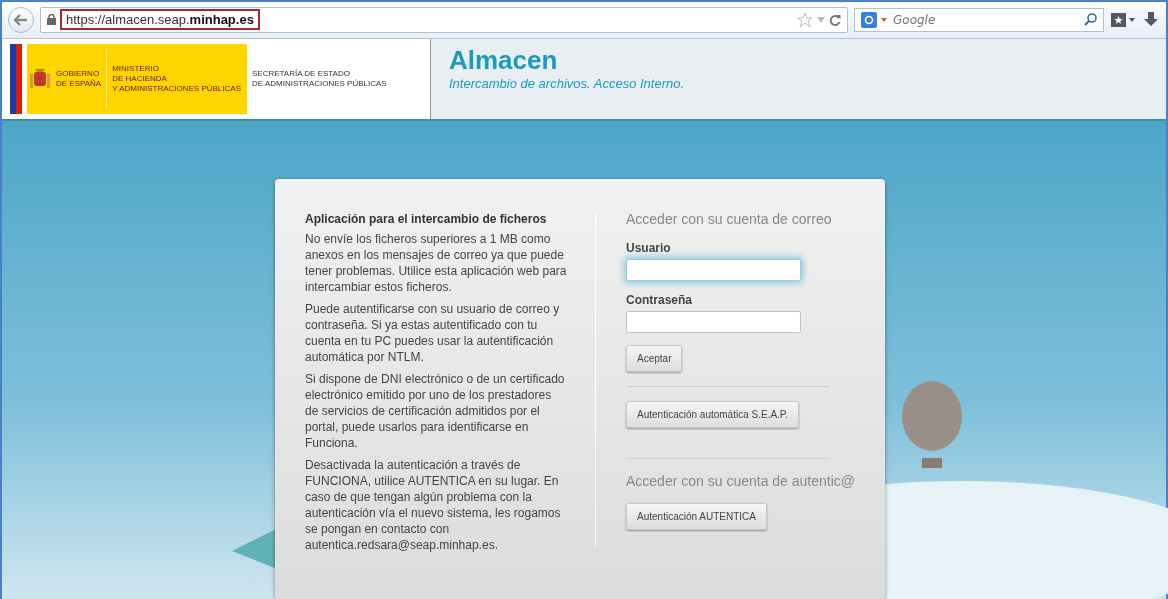 The width and height of the screenshot is (1168, 599). What do you see at coordinates (319, 78) in the screenshot?
I see `secretary-name: SECRETARÍA DE ESTADO DE ADMINISTRACIONES PÚBLICAS` at bounding box center [319, 78].